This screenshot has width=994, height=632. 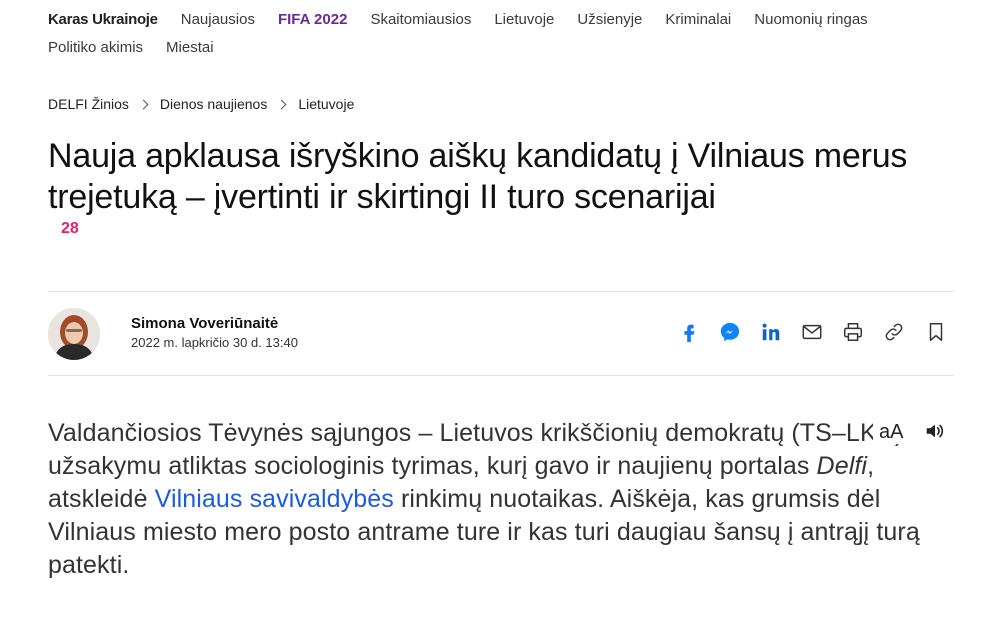 What do you see at coordinates (524, 20) in the screenshot?
I see `nav-item-lietuvoje: Lietuvoje` at bounding box center [524, 20].